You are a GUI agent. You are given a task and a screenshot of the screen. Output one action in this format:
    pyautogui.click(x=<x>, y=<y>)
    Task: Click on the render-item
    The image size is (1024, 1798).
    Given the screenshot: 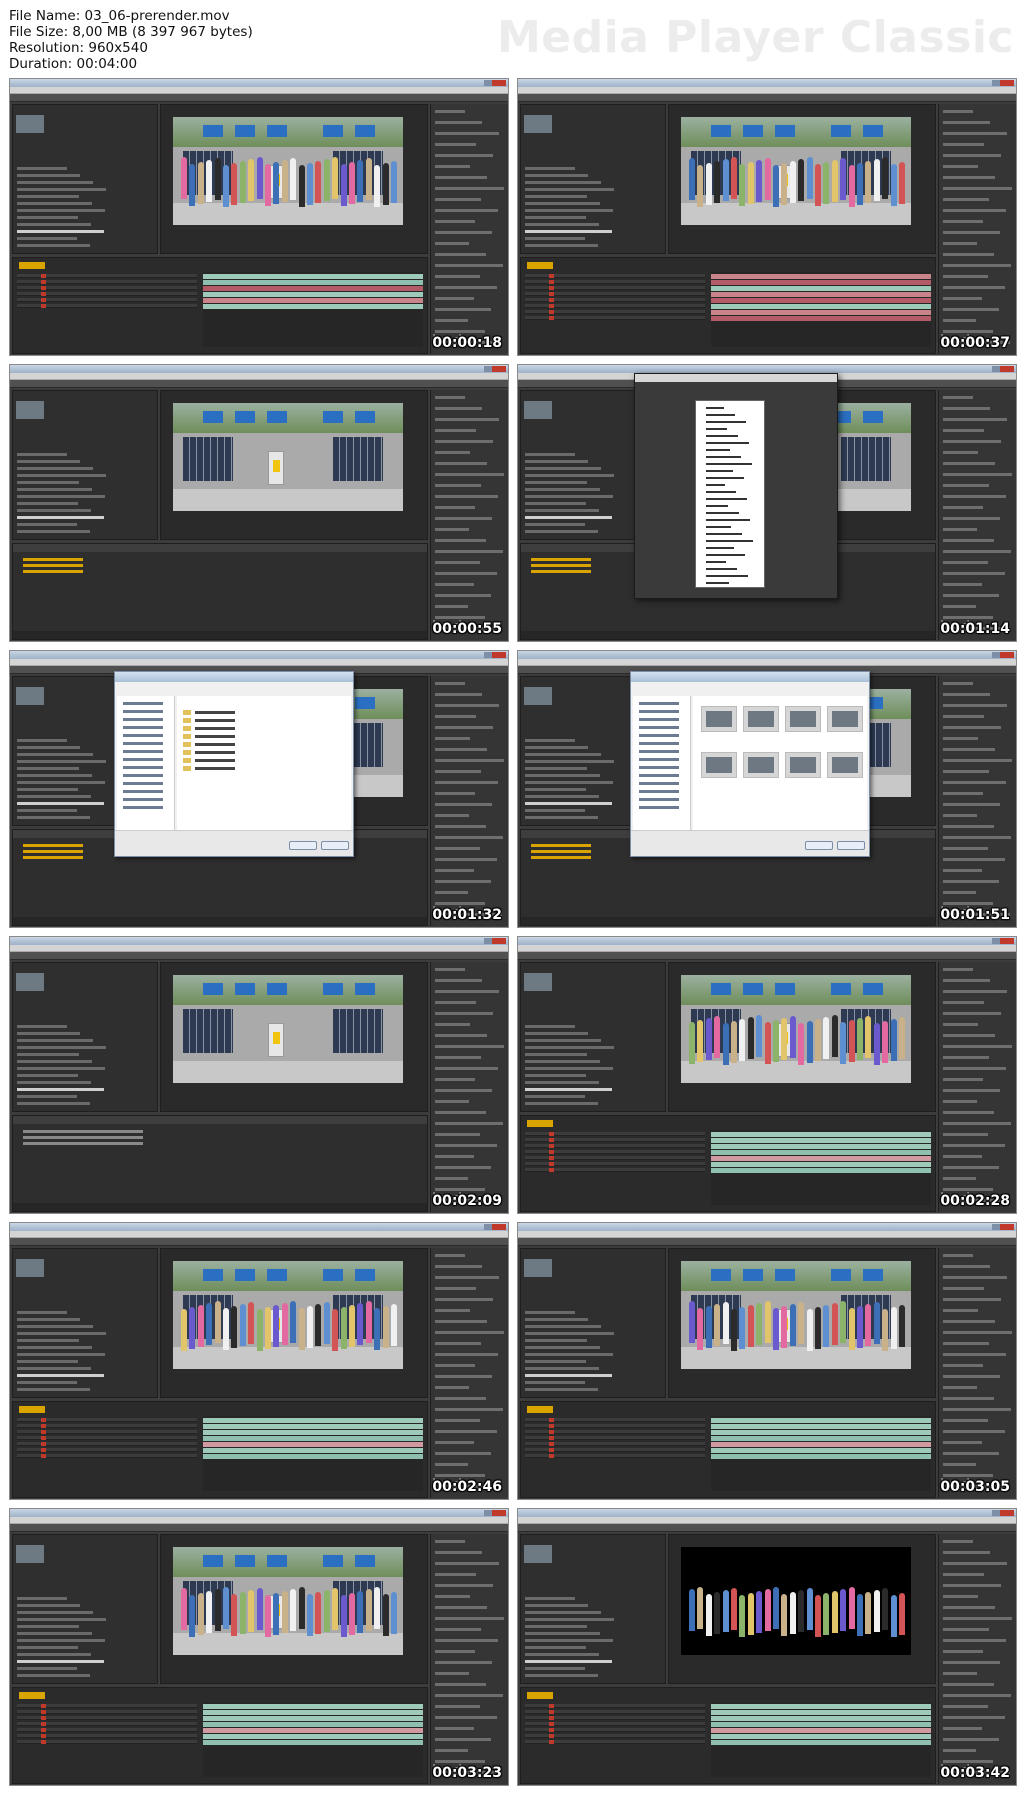 What is the action you would take?
    pyautogui.click(x=53, y=559)
    